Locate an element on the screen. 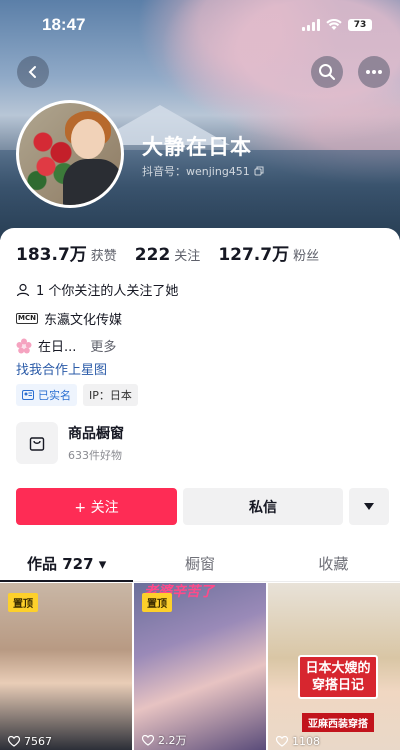 The image size is (400, 750). video-thumbnail: 老婆辛苦了 置顶 2.2万 is located at coordinates (200, 666).